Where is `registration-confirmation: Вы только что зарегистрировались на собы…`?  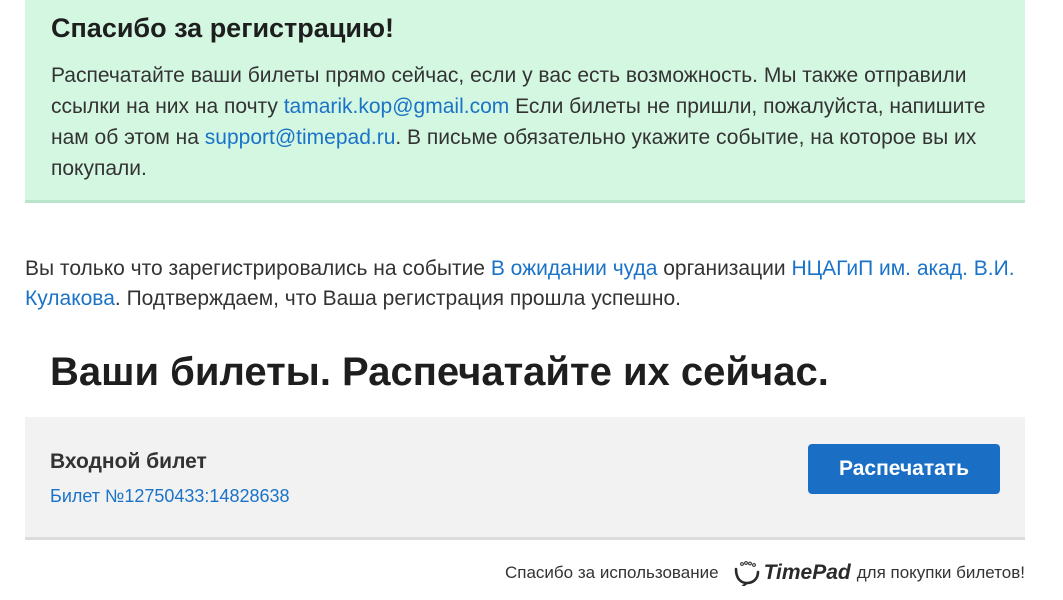
registration-confirmation: Вы только что зарегистрировались на собы… is located at coordinates (525, 284).